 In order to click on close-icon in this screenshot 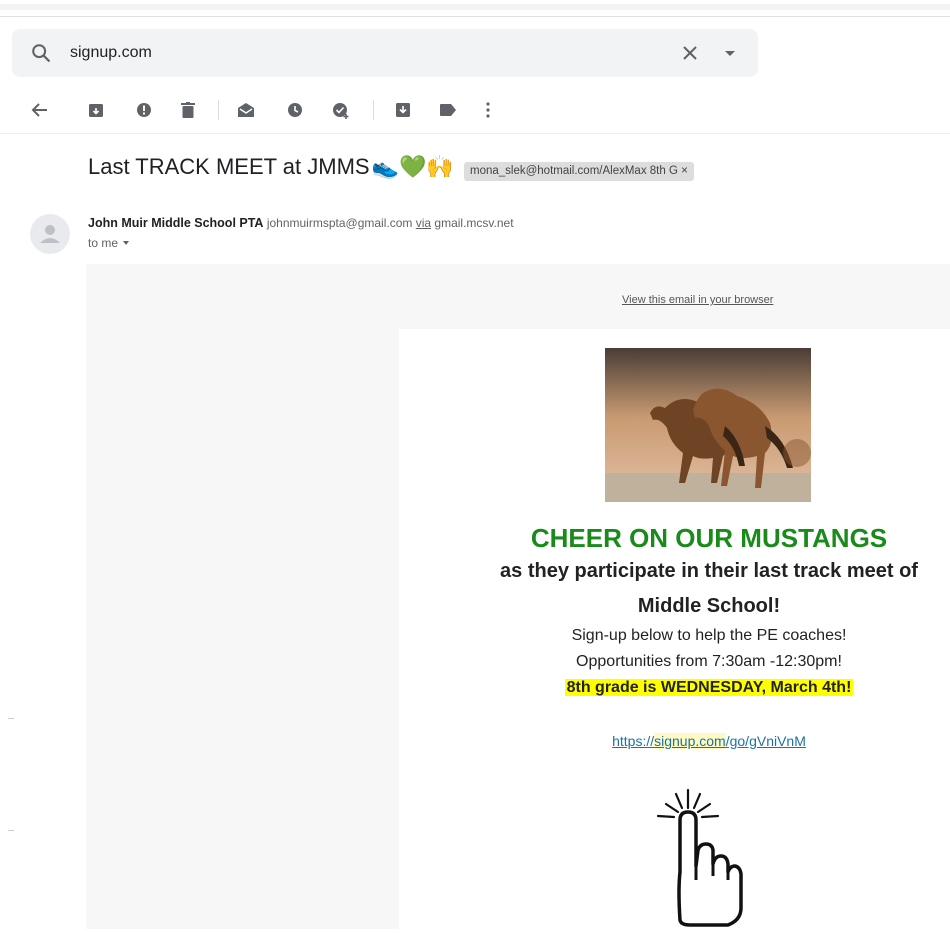, I will do `click(690, 53)`.